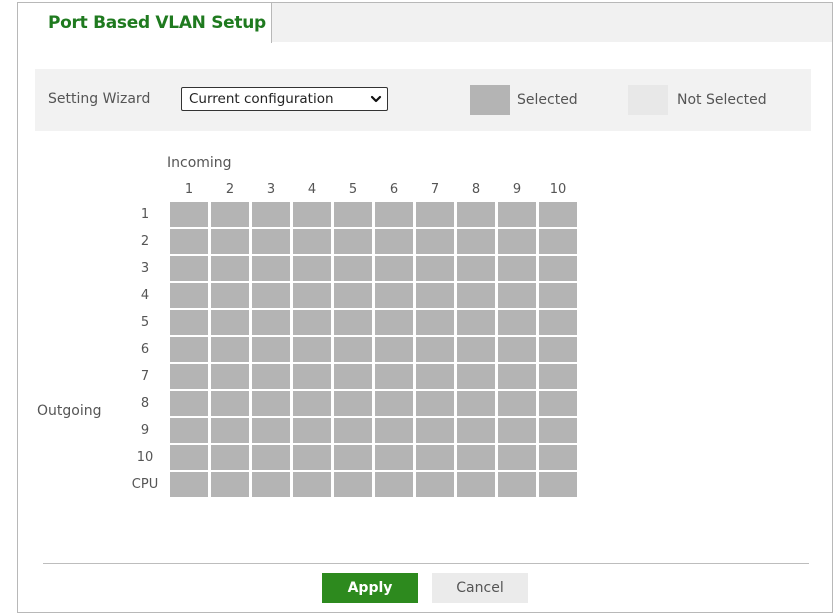  I want to click on setting-wizard-select: Current configuration, so click(284, 99).